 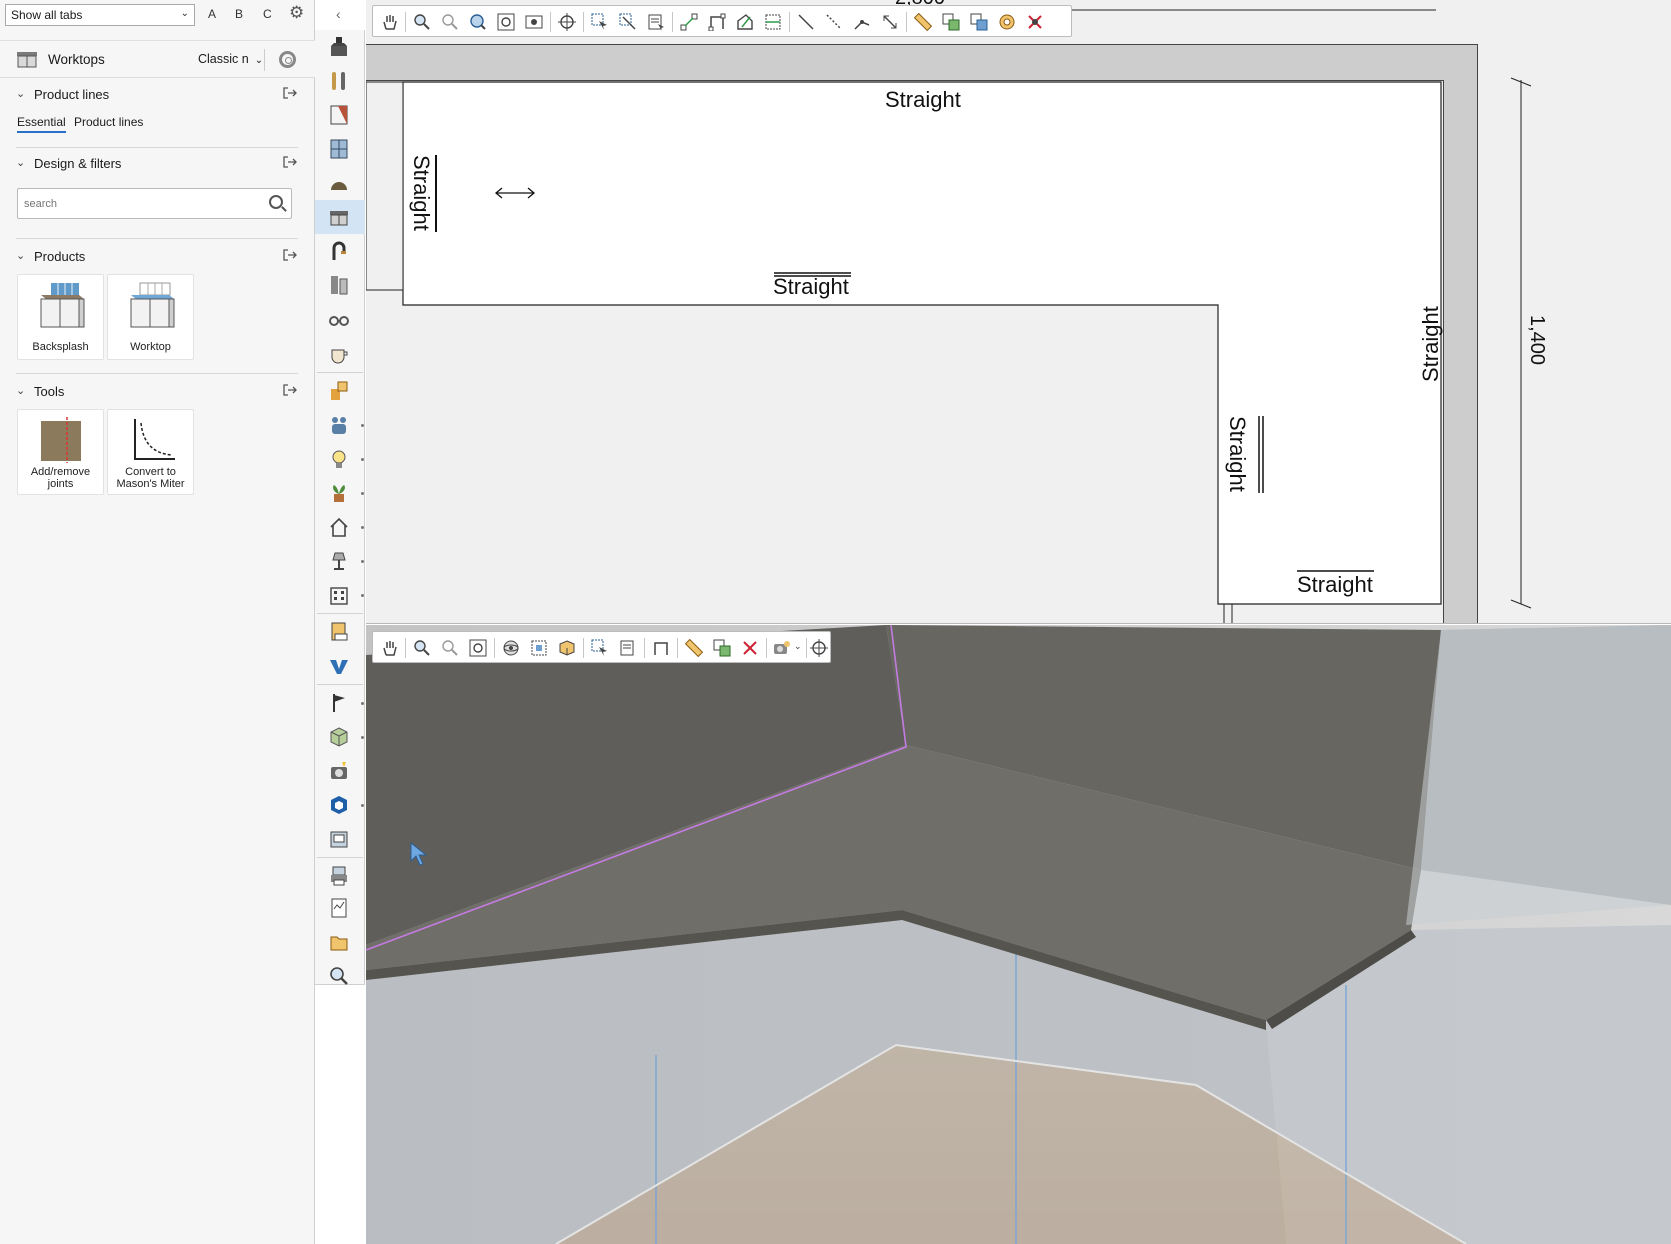 I want to click on edge-label-left: Straight, so click(x=421, y=193).